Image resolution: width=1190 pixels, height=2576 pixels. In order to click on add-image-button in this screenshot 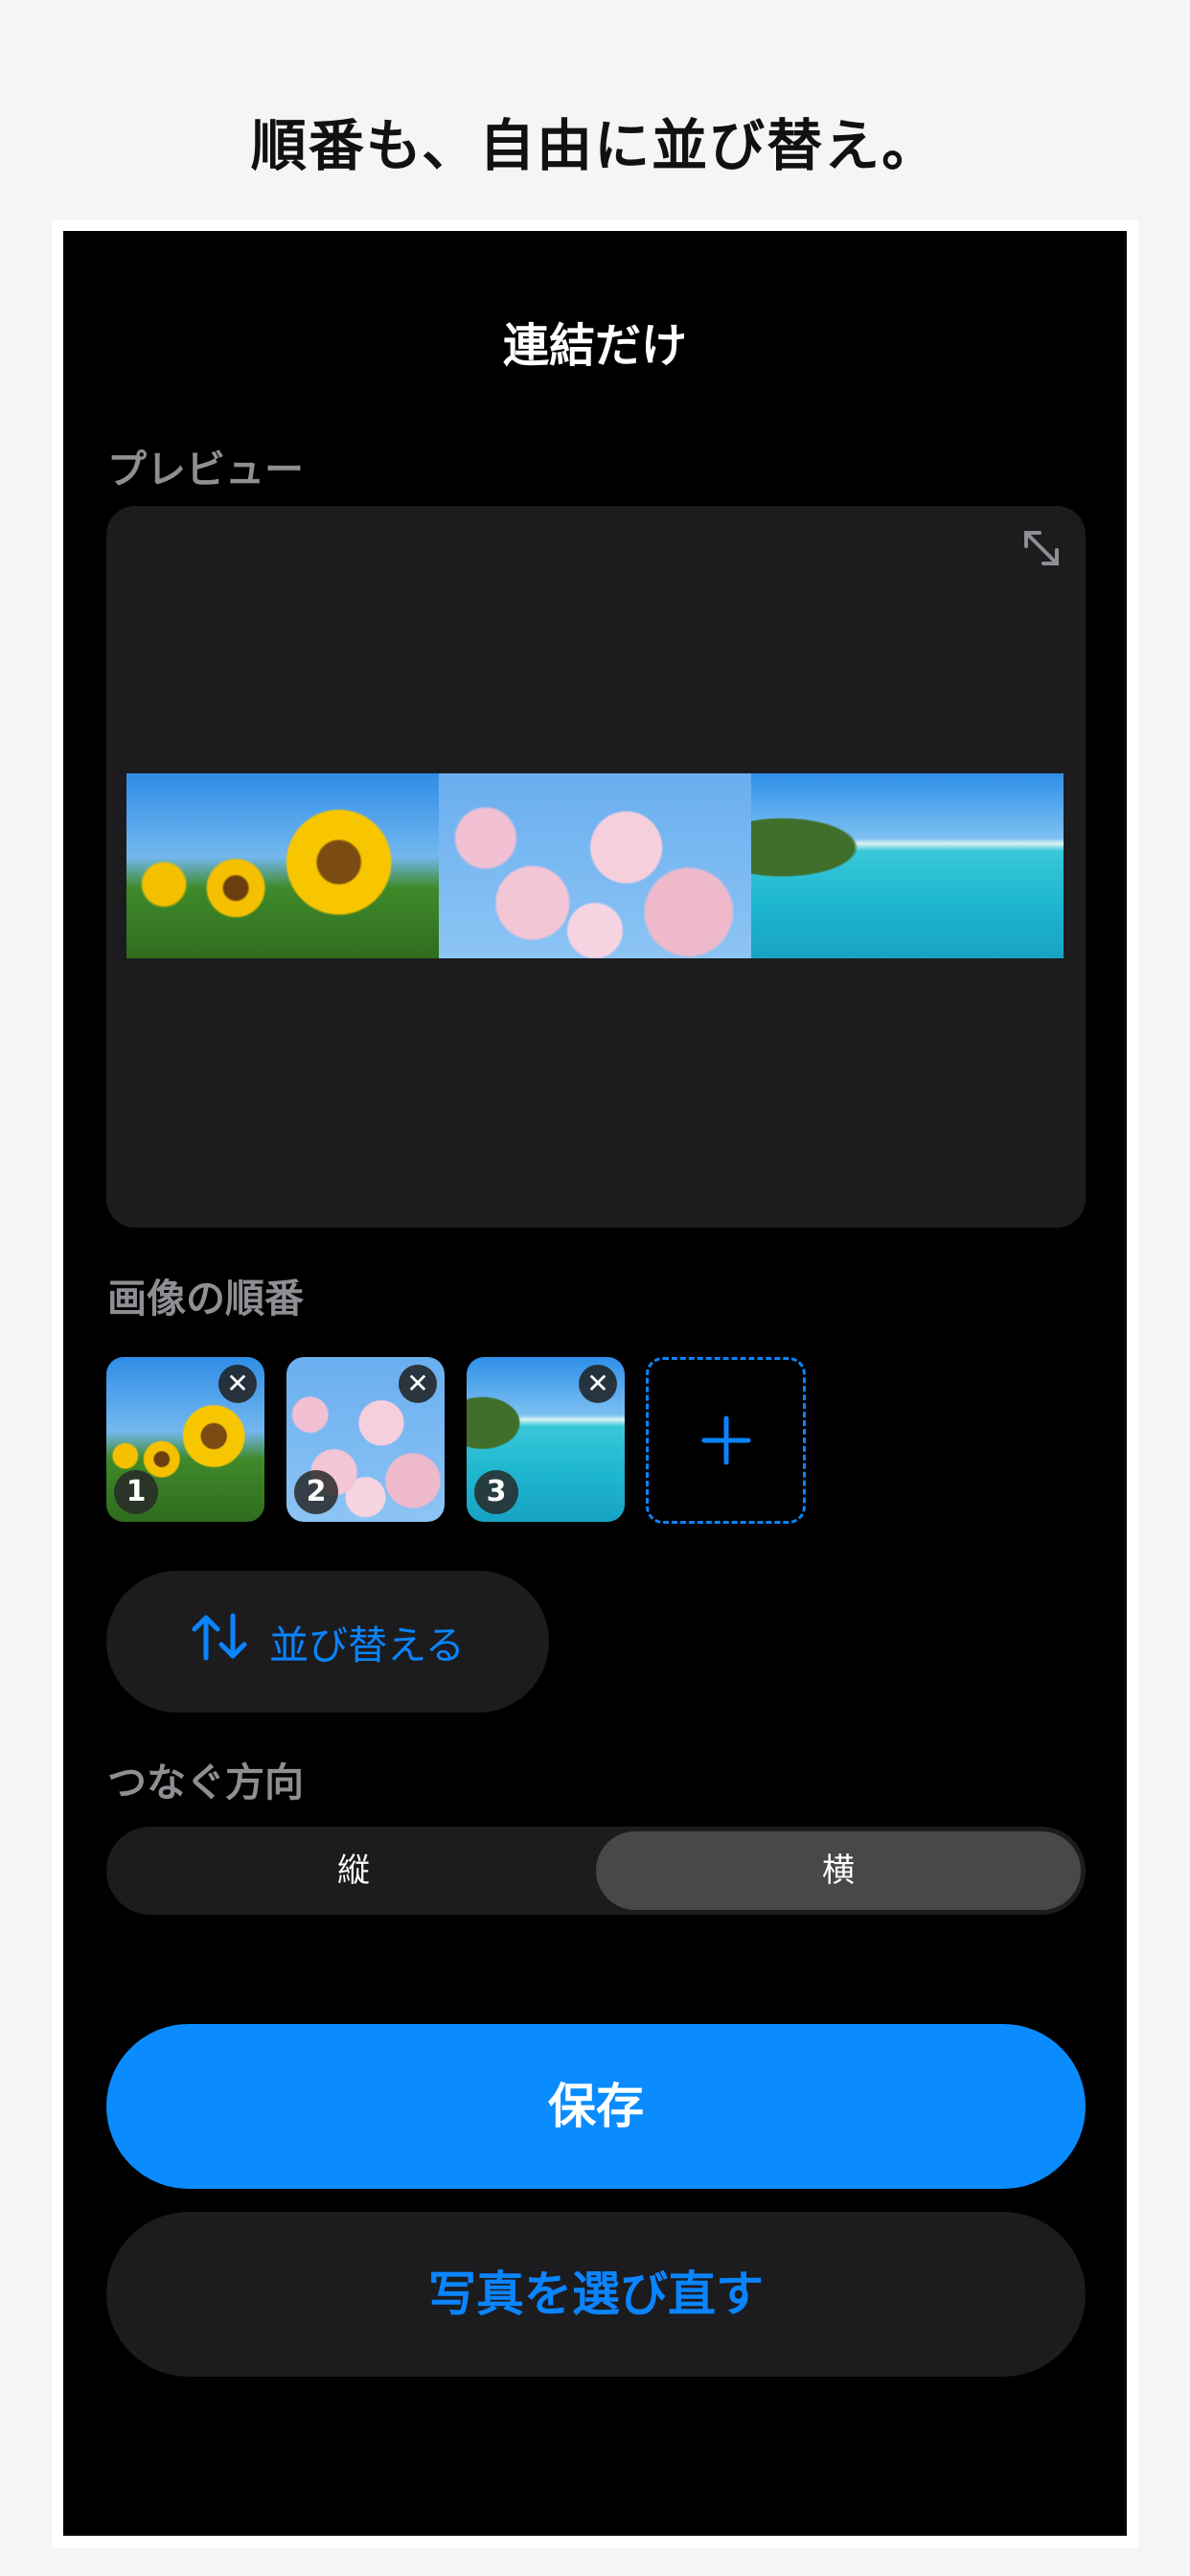, I will do `click(726, 1440)`.